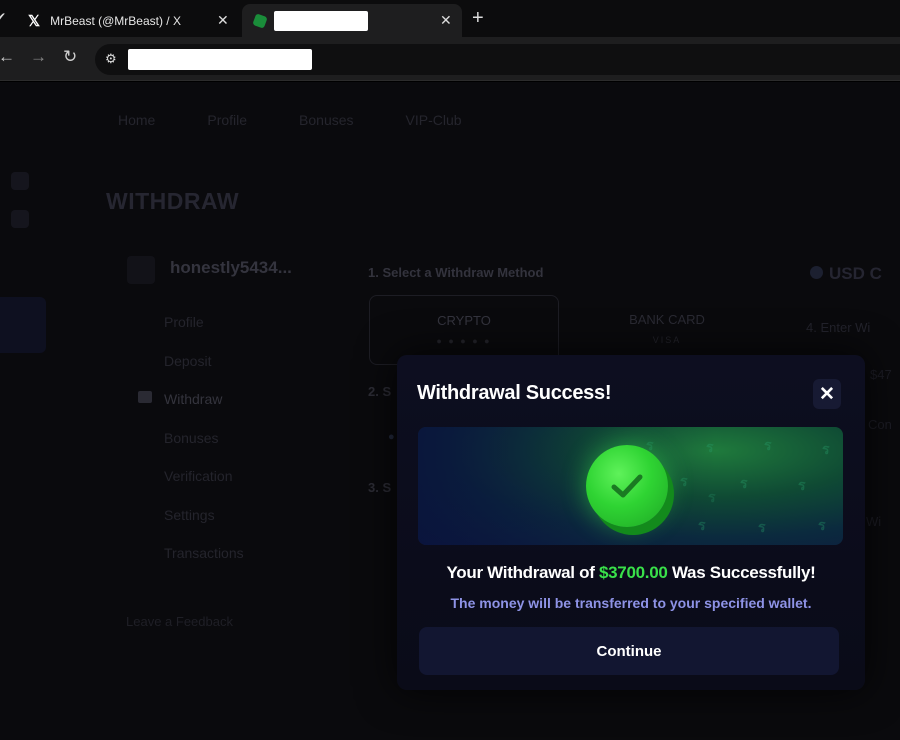 The image size is (900, 740). What do you see at coordinates (70, 57) in the screenshot?
I see `reload-icon: ↻` at bounding box center [70, 57].